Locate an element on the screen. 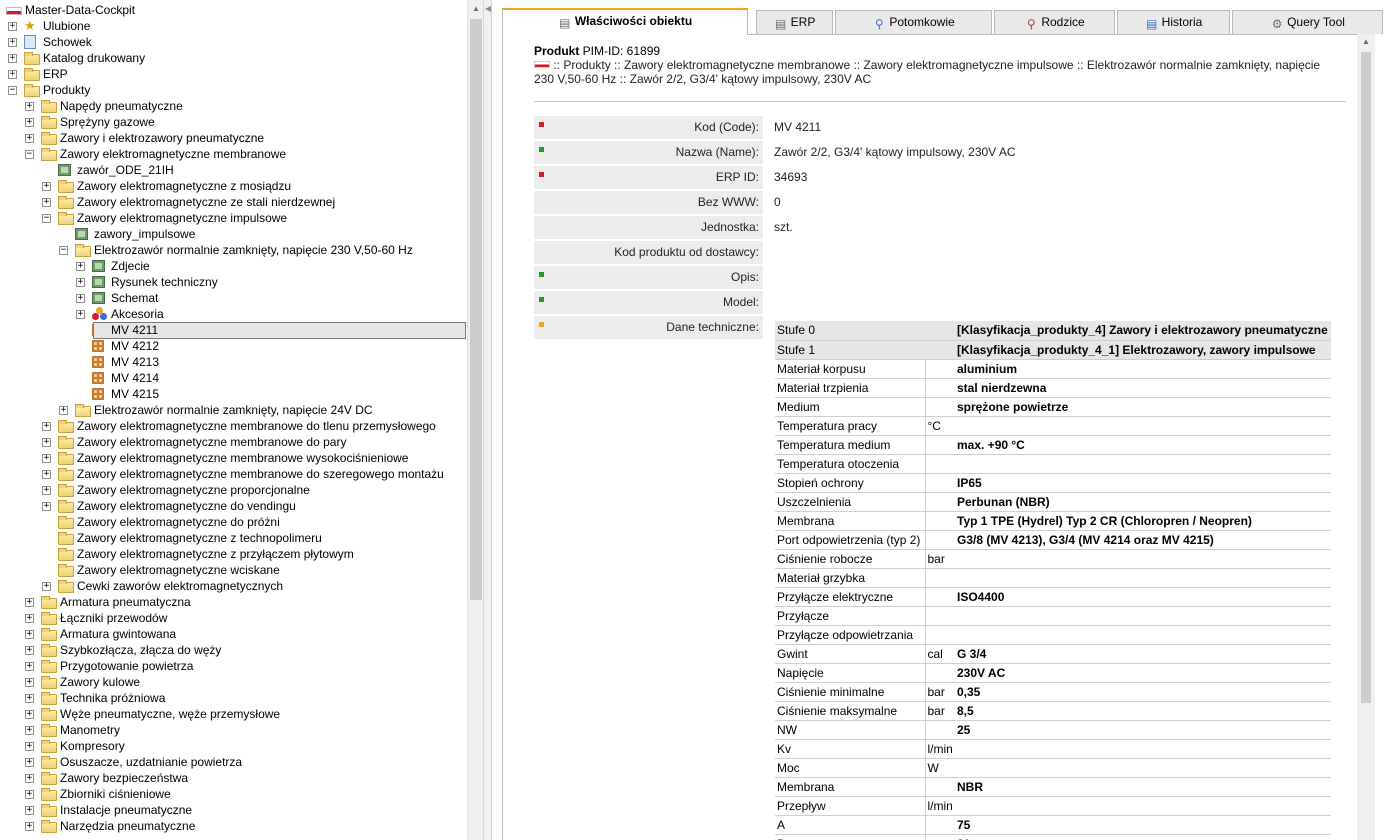 This screenshot has width=1394, height=840. tree-item: + Armatura gwintowana is located at coordinates (233, 634).